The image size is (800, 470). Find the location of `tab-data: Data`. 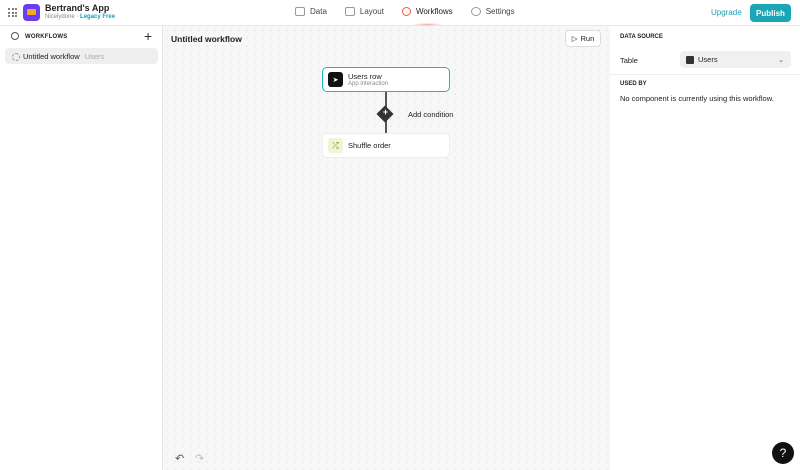

tab-data: Data is located at coordinates (311, 11).